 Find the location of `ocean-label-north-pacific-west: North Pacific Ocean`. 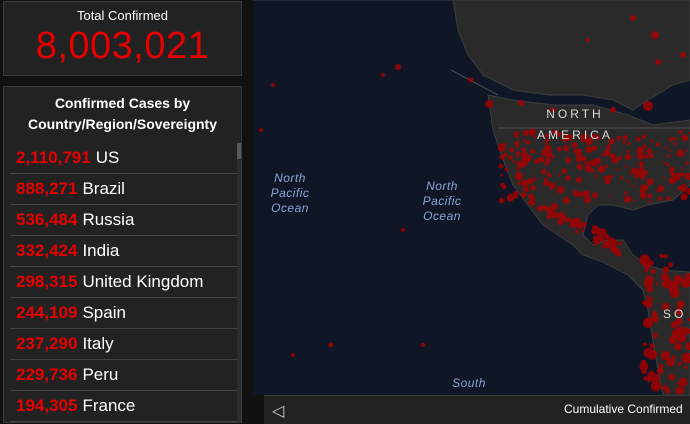

ocean-label-north-pacific-west: North Pacific Ocean is located at coordinates (290, 193).